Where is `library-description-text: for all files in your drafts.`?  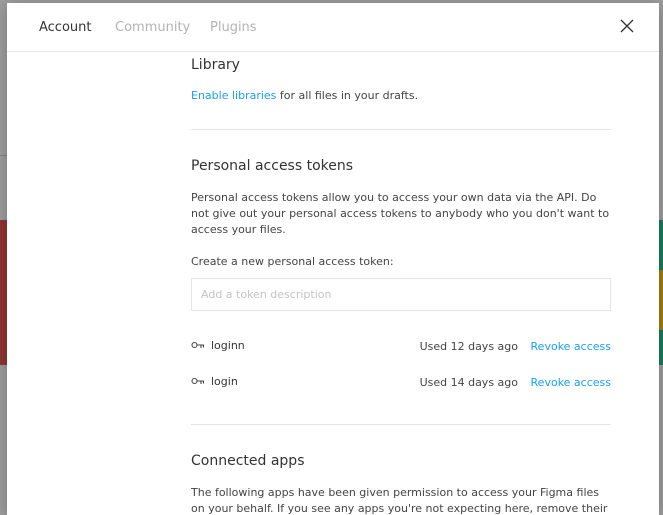 library-description-text: for all files in your drafts. is located at coordinates (347, 95).